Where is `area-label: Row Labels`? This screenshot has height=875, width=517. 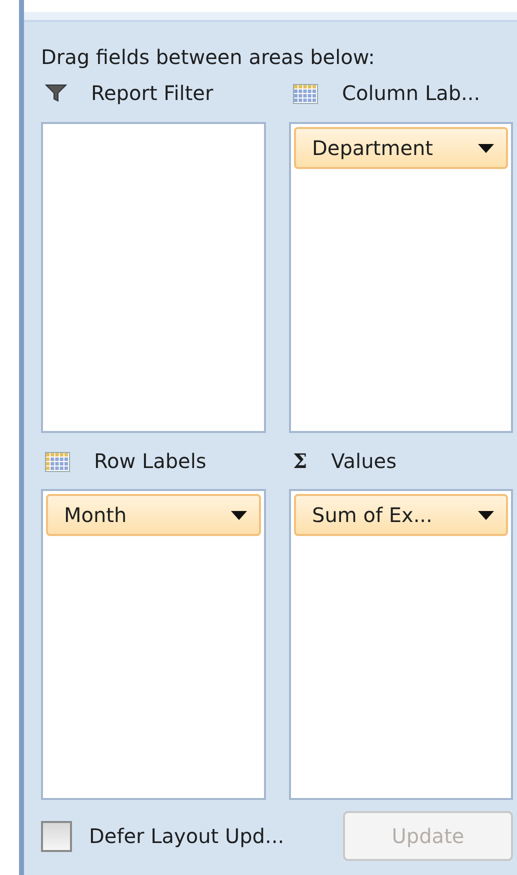
area-label: Row Labels is located at coordinates (150, 461).